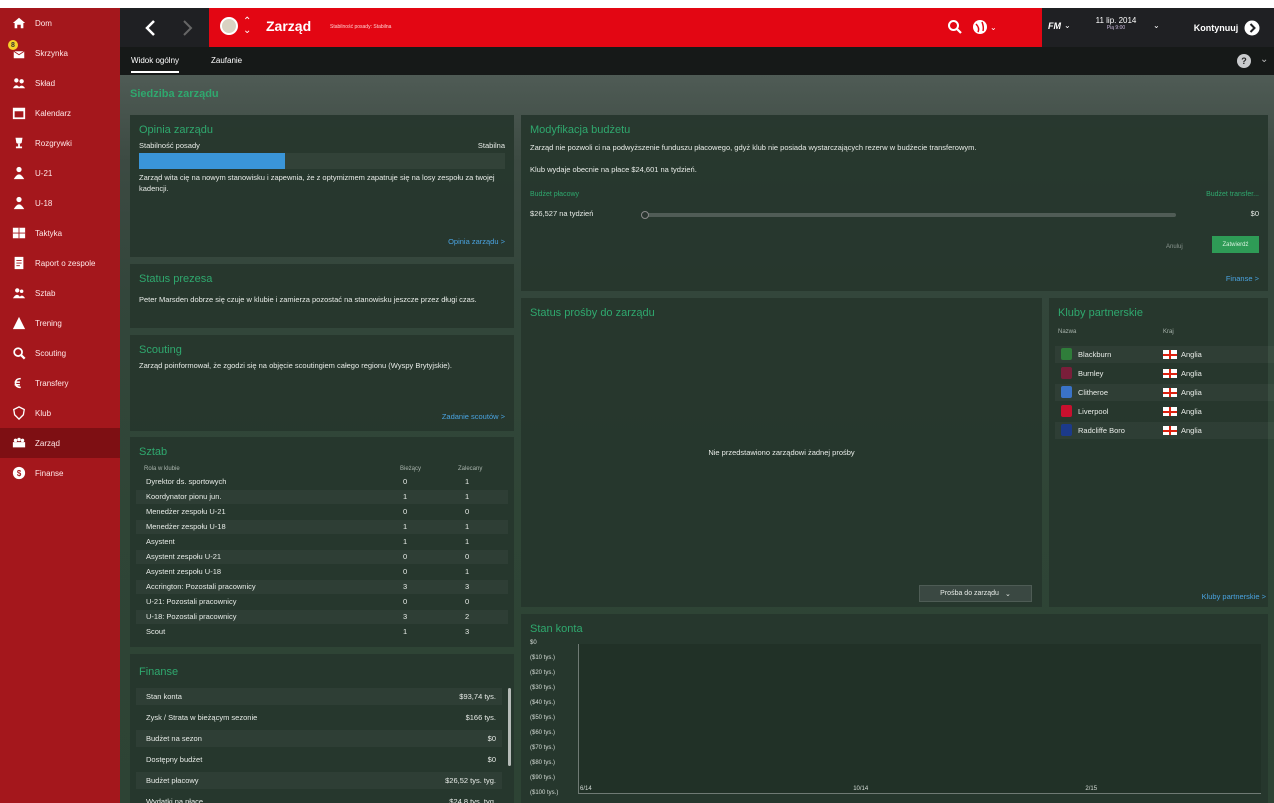 The image size is (1274, 803). Describe the element at coordinates (1164, 430) in the screenshot. I see `partner-club-row: Radcliffe Boro Anglia` at that location.